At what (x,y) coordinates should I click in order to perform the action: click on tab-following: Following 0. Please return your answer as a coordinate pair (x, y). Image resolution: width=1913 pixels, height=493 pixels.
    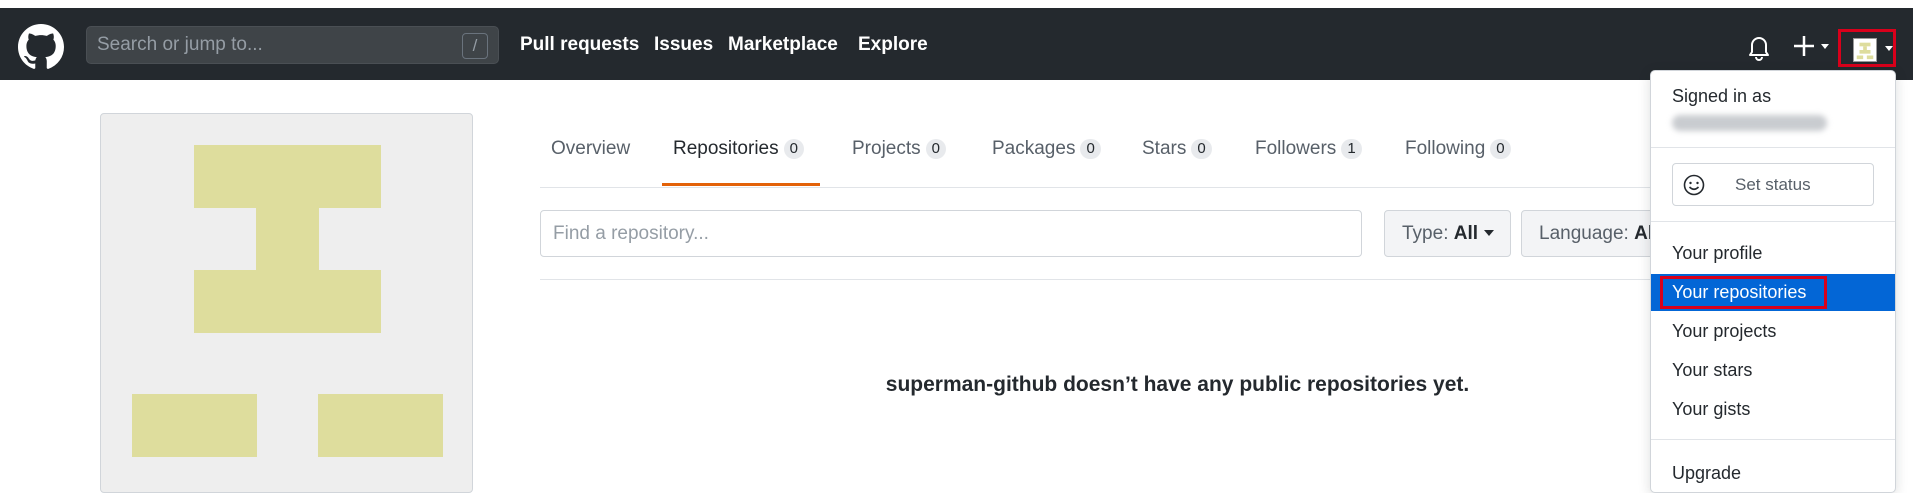
    Looking at the image, I should click on (1458, 149).